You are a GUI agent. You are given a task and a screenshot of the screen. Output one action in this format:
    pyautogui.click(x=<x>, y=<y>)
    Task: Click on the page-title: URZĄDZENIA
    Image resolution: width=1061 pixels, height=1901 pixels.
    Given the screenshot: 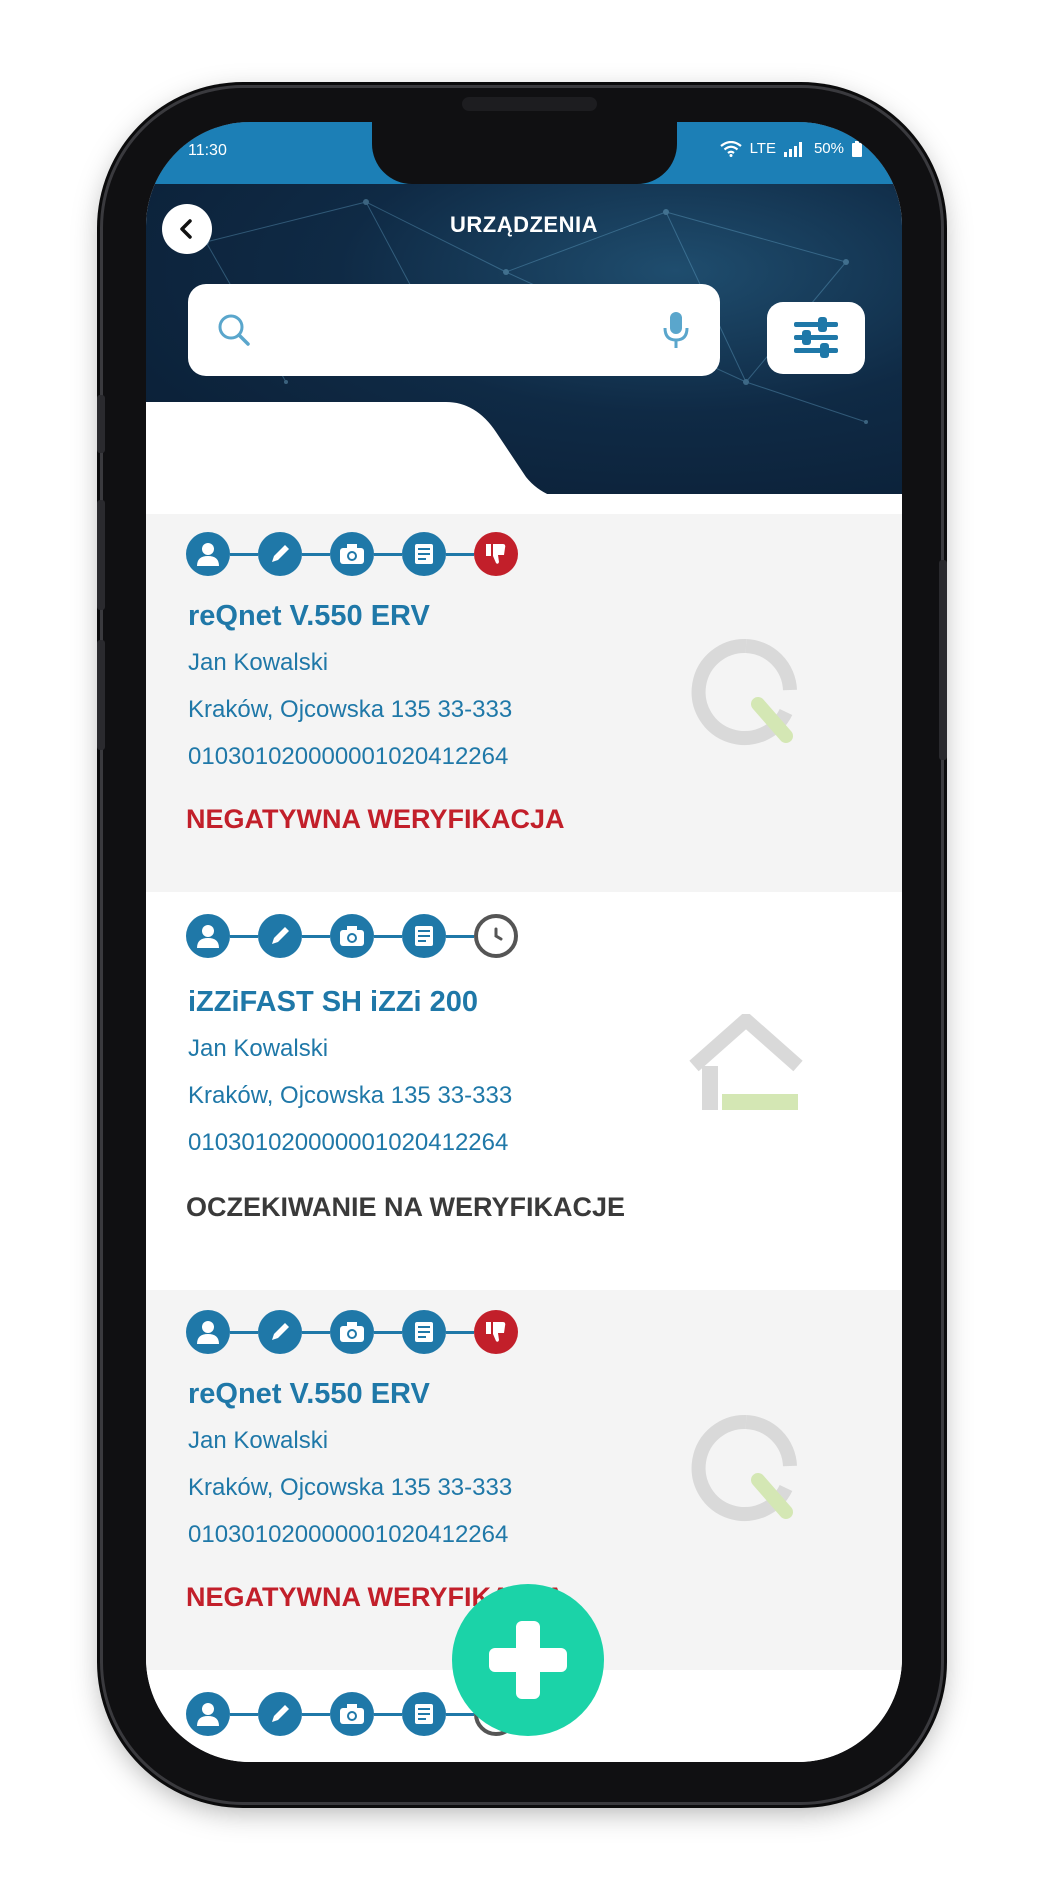 What is the action you would take?
    pyautogui.click(x=524, y=224)
    